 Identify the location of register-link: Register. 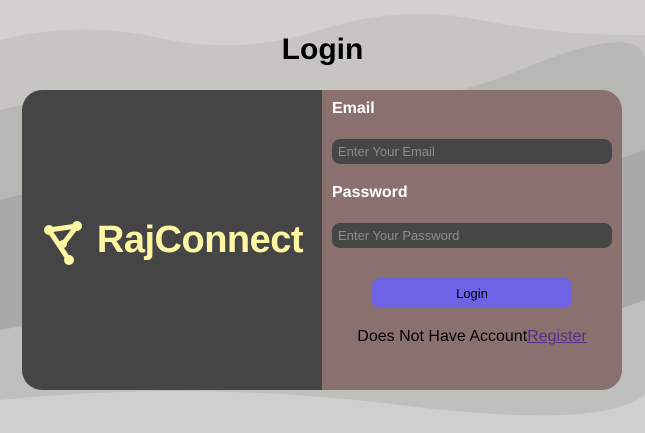
(557, 336).